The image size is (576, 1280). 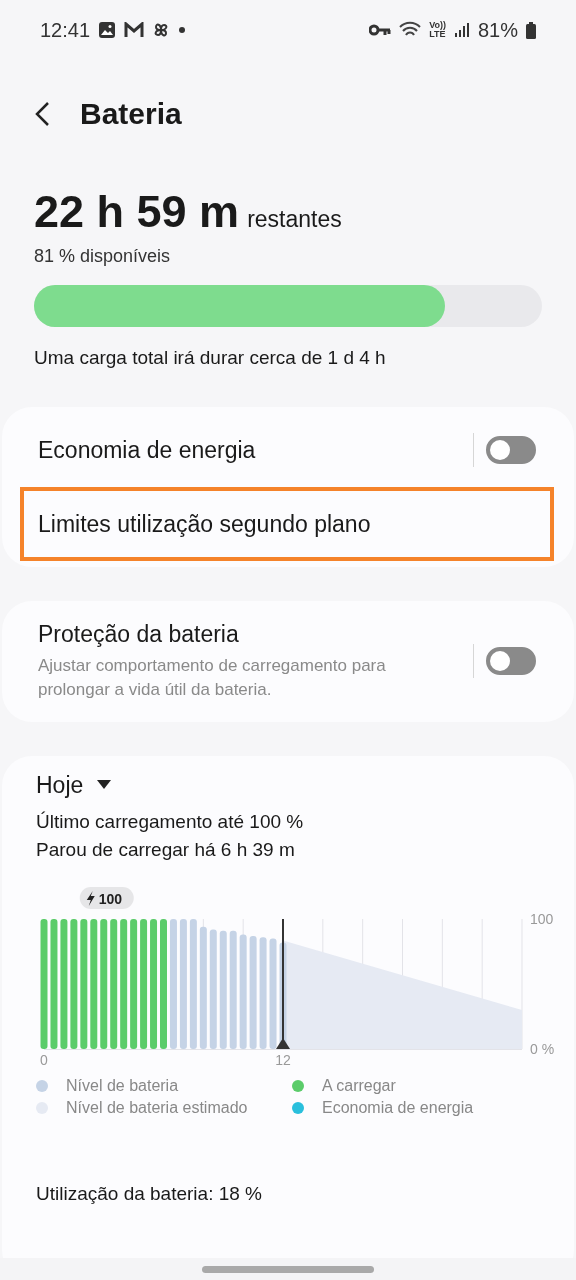 What do you see at coordinates (542, 1048) in the screenshot?
I see `y-axis-label: 0 %` at bounding box center [542, 1048].